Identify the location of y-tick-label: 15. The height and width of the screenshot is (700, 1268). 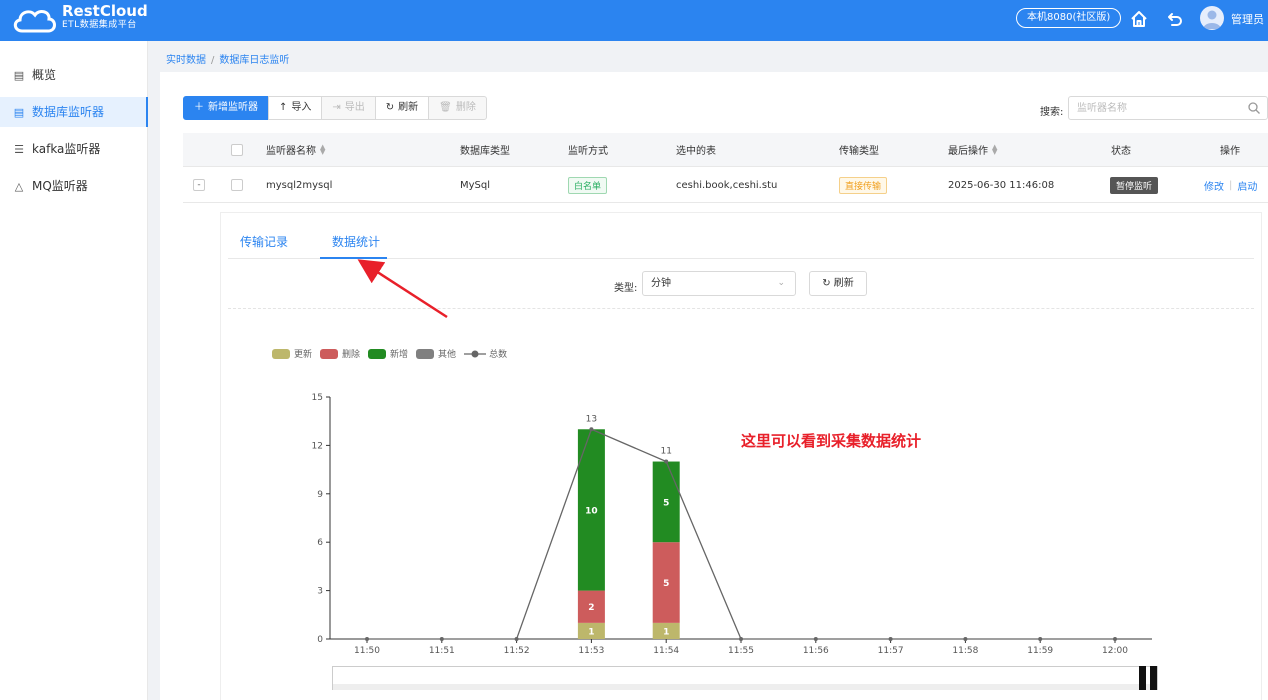
(317, 398).